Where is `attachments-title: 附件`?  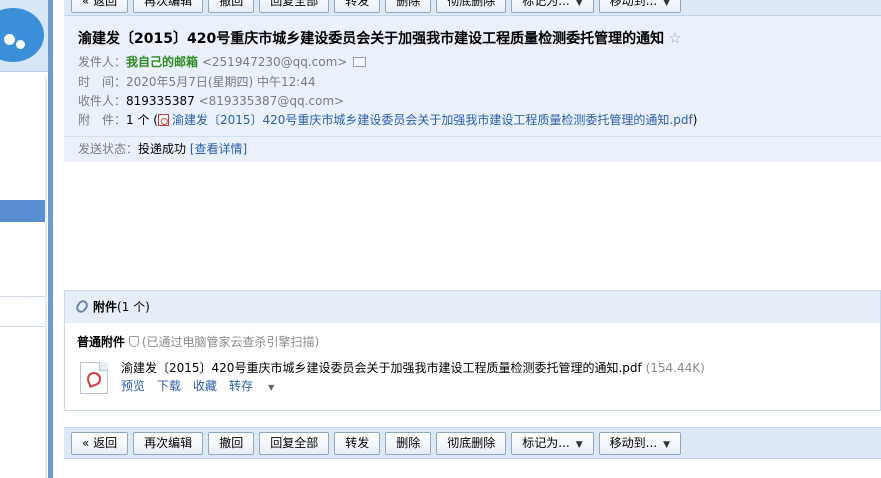 attachments-title: 附件 is located at coordinates (105, 307).